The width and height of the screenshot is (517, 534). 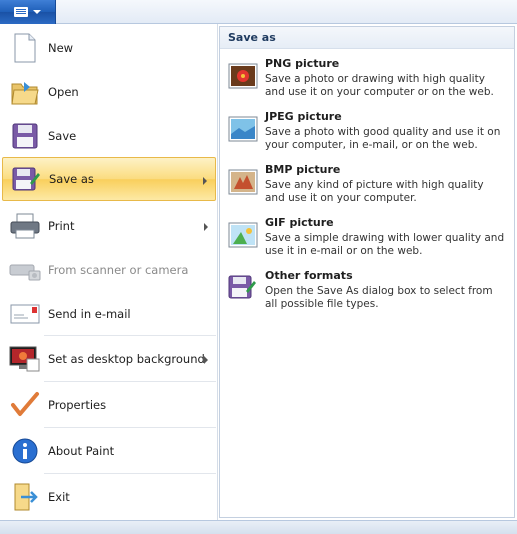 I want to click on menu-item-label: Save as, so click(x=71, y=179).